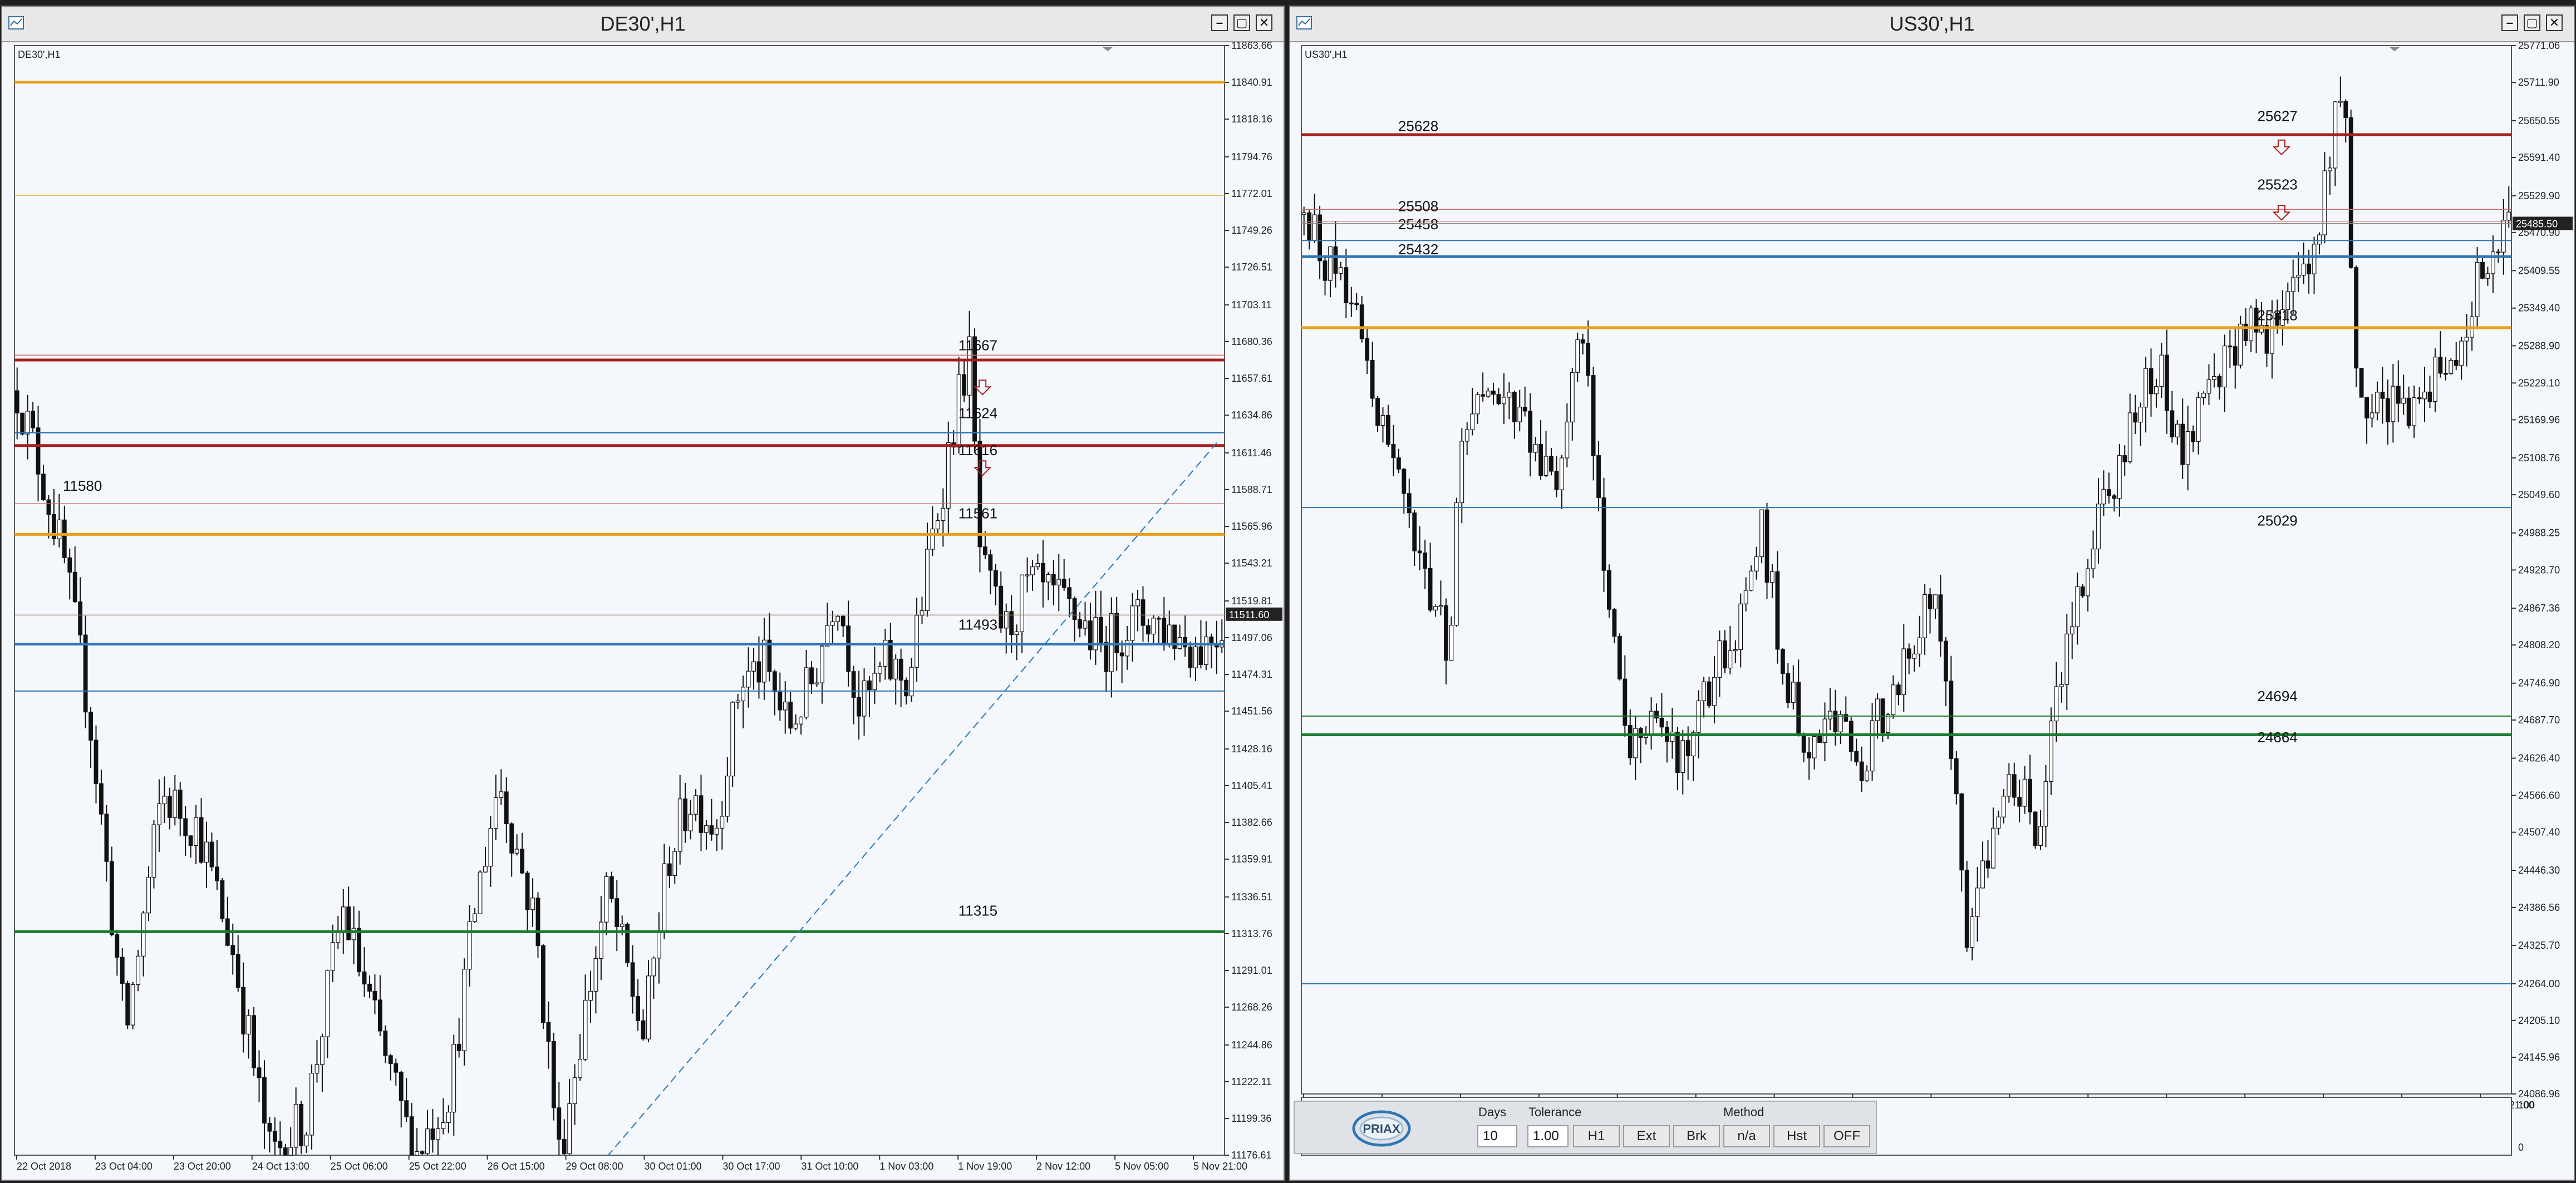 This screenshot has height=1183, width=2576. I want to click on na-button: n/a, so click(1746, 1136).